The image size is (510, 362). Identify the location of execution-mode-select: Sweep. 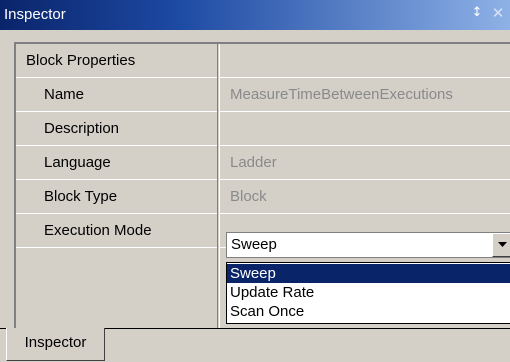
(368, 245).